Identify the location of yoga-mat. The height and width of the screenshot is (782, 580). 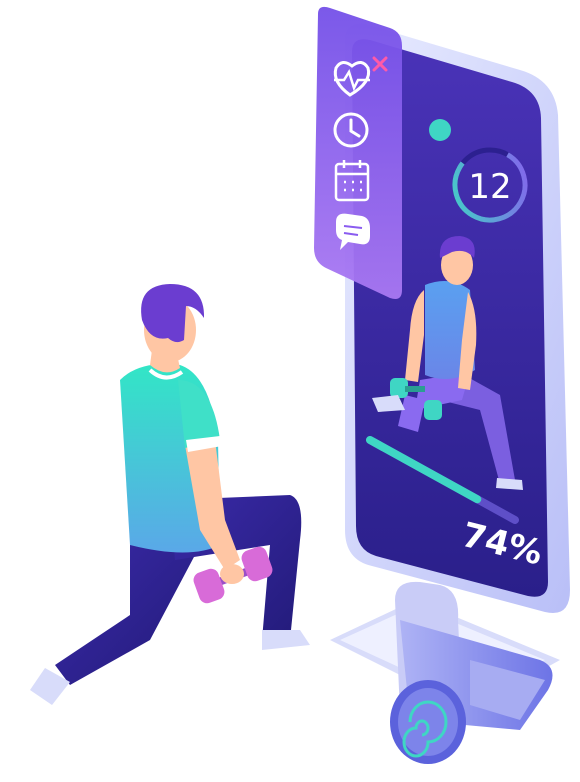
(471, 672).